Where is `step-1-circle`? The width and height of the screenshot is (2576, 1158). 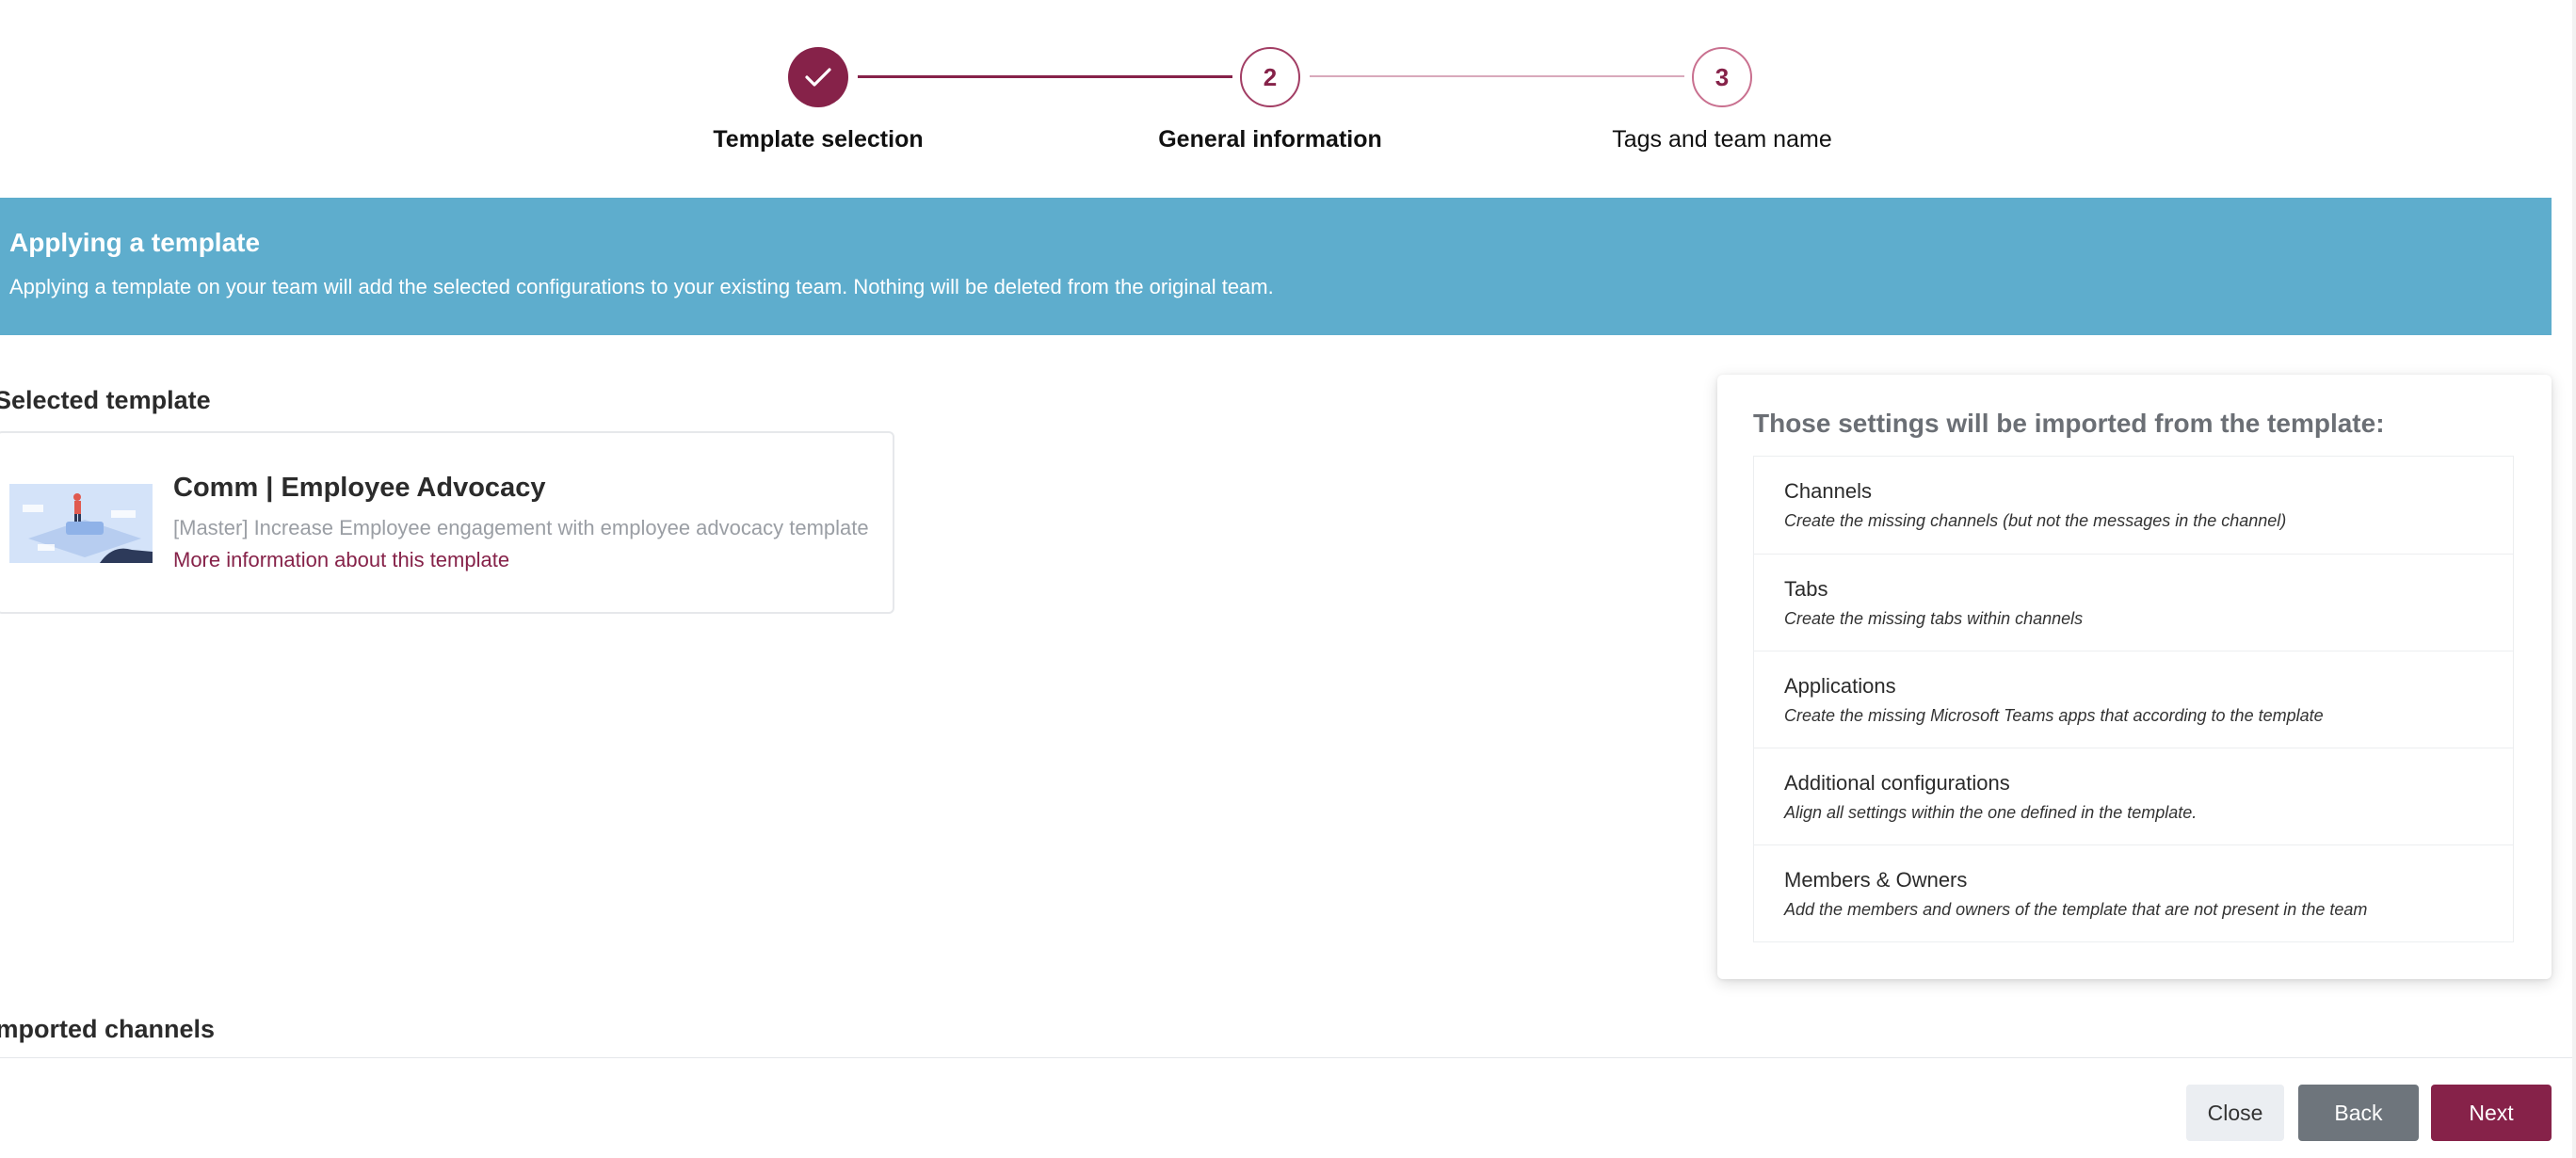 step-1-circle is located at coordinates (818, 77).